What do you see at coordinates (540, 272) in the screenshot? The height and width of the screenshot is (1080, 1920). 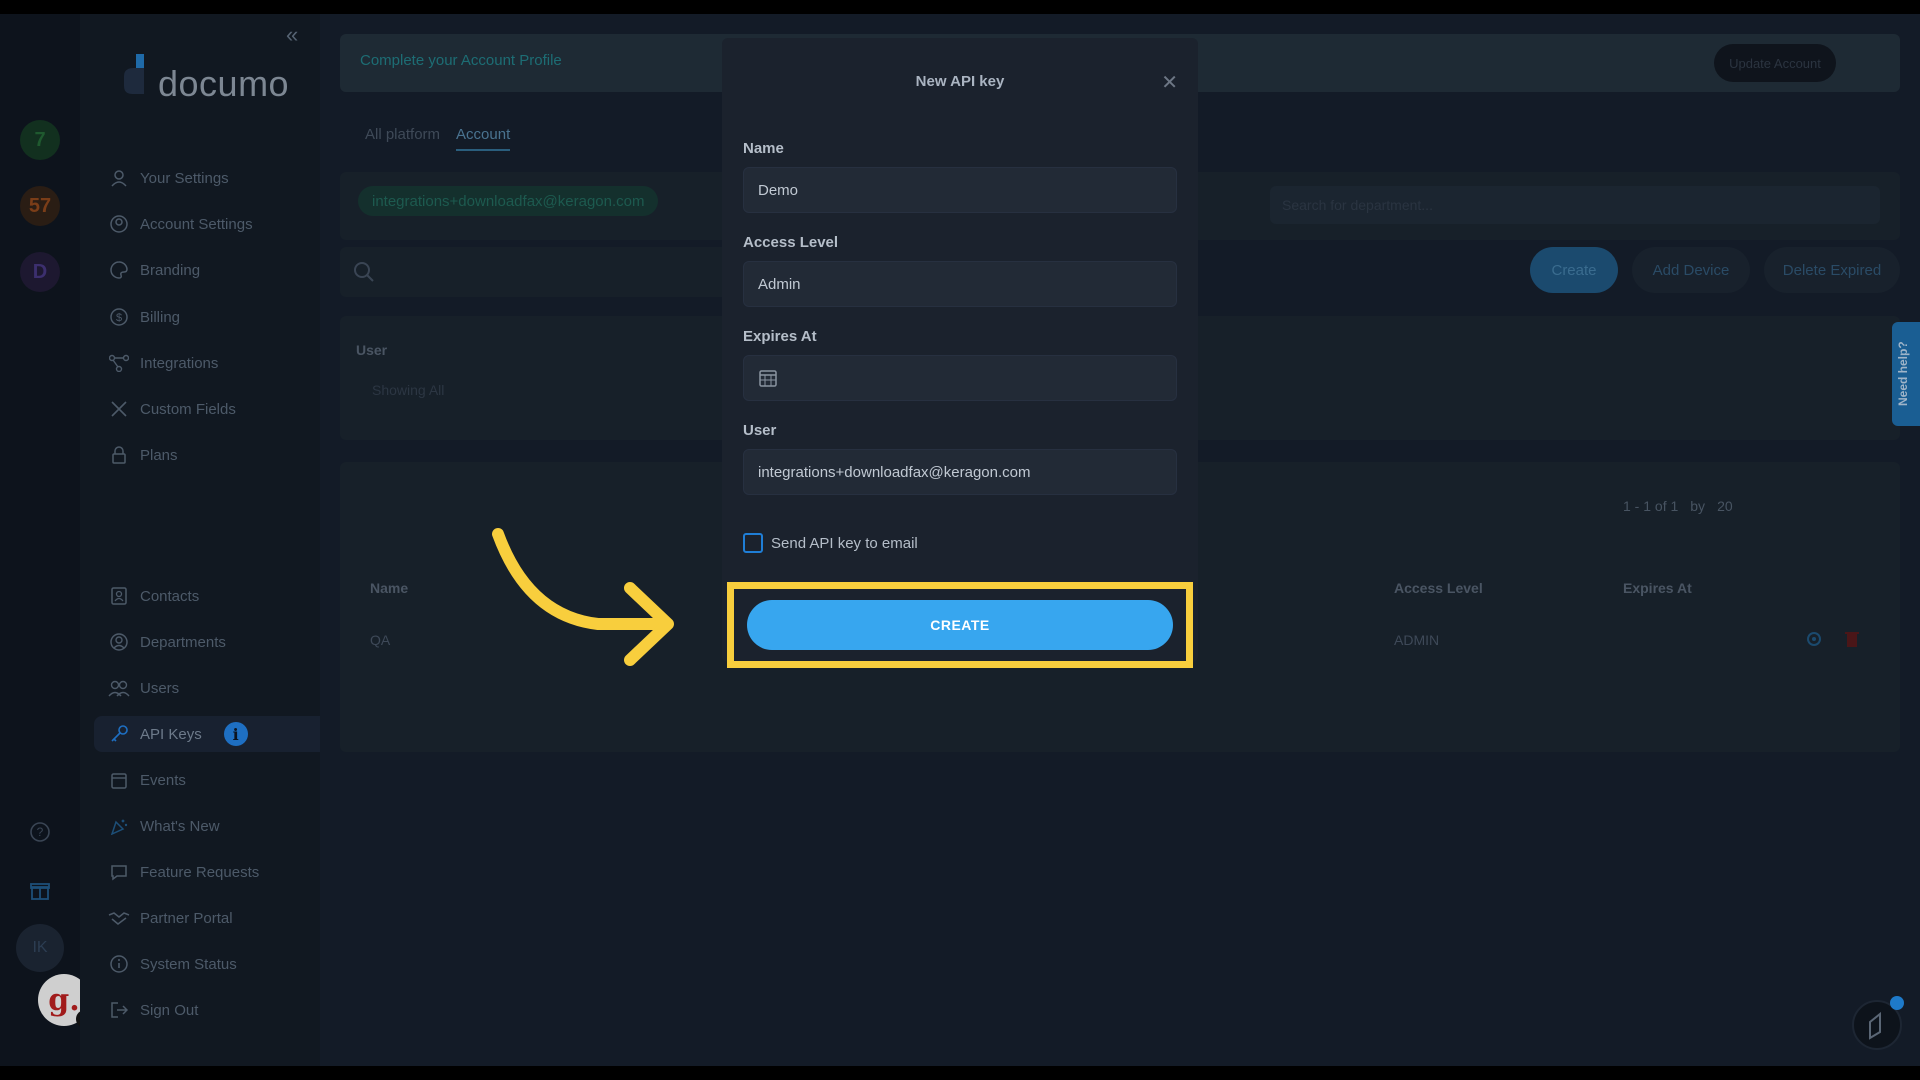 I see `api-key-search` at bounding box center [540, 272].